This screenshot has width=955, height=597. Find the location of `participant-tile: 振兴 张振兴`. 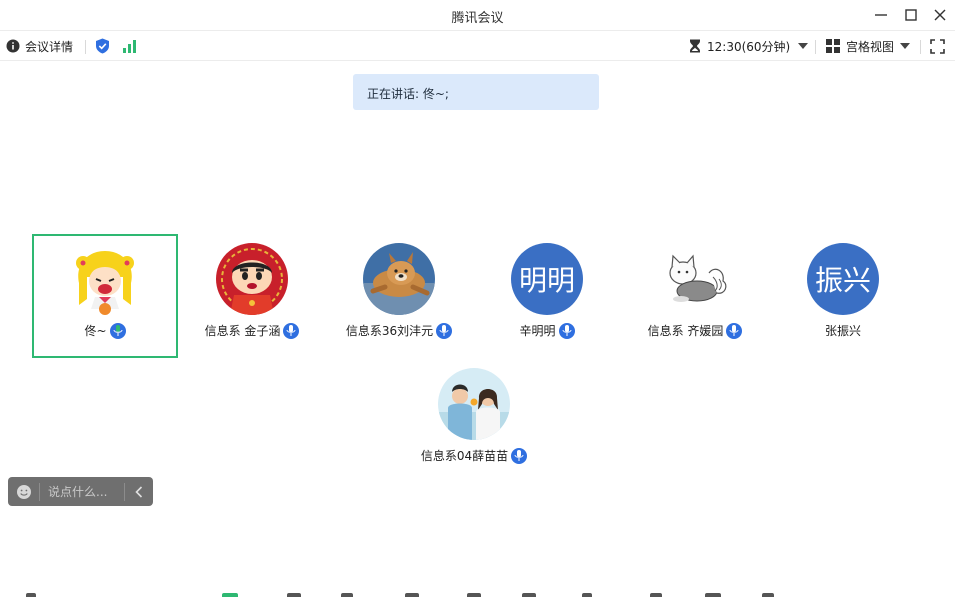

participant-tile: 振兴 张振兴 is located at coordinates (843, 296).